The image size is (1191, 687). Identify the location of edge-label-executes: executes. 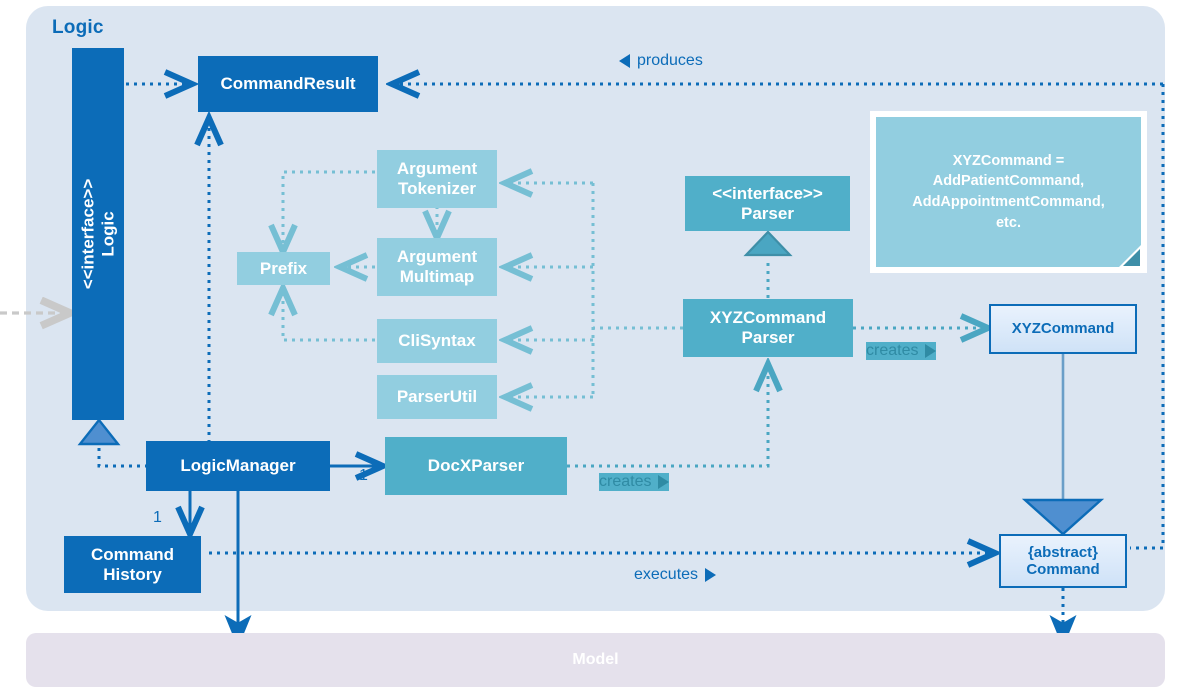
(675, 575).